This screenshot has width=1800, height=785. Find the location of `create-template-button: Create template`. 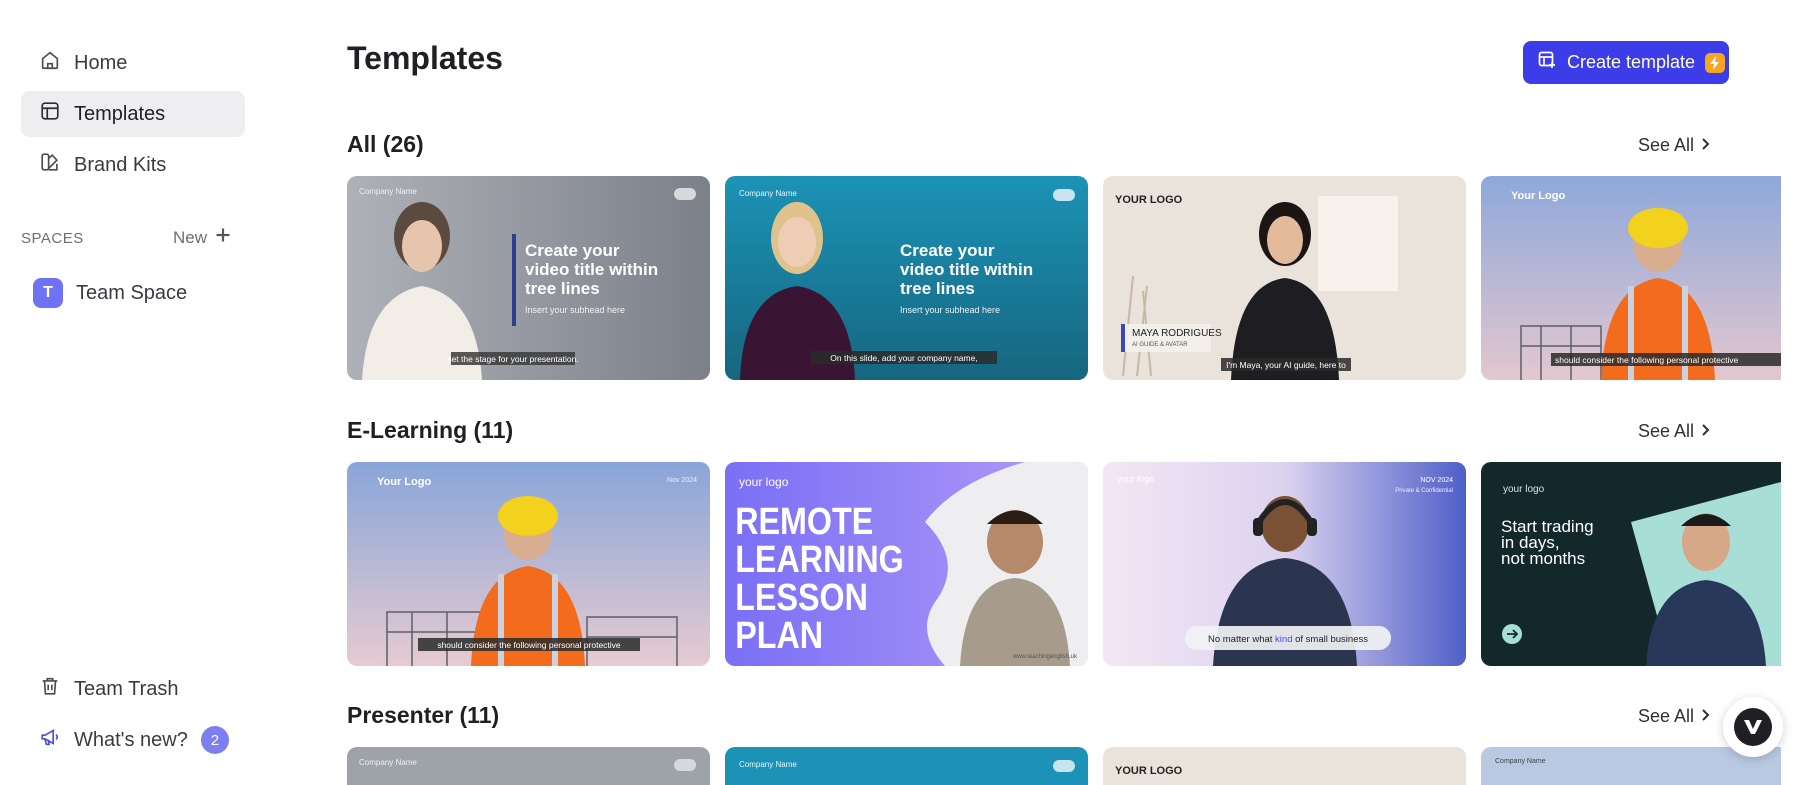

create-template-button: Create template is located at coordinates (1626, 62).